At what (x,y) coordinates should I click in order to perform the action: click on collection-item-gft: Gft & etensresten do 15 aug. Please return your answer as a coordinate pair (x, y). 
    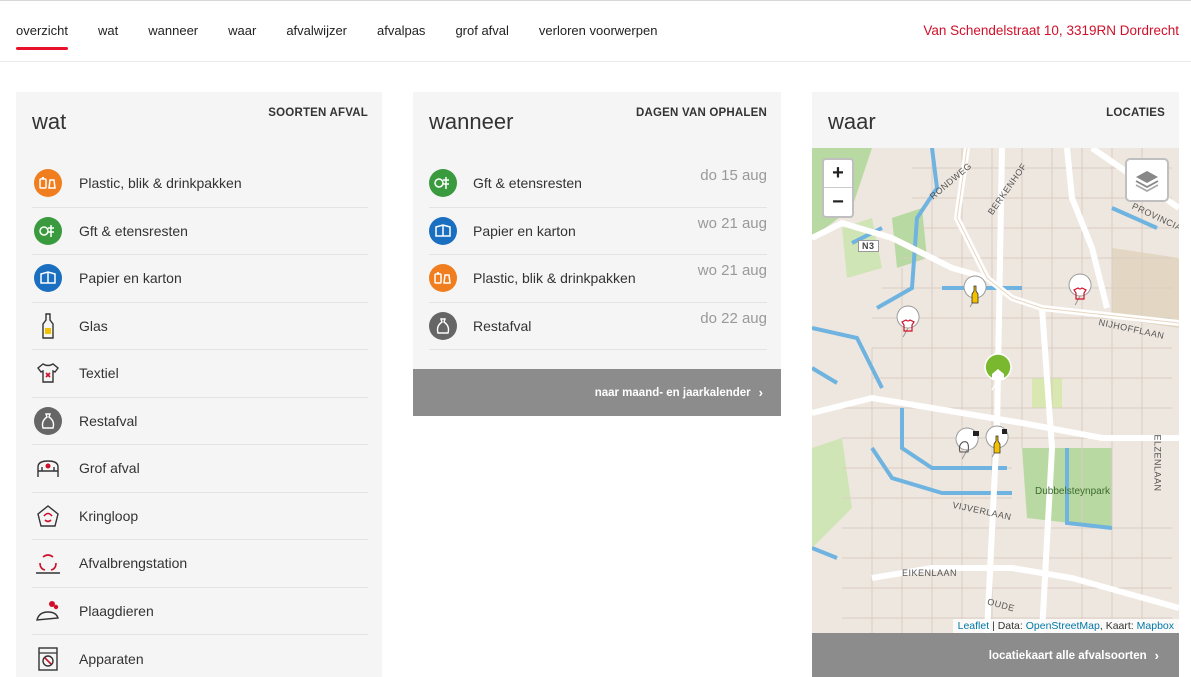
    Looking at the image, I should click on (598, 184).